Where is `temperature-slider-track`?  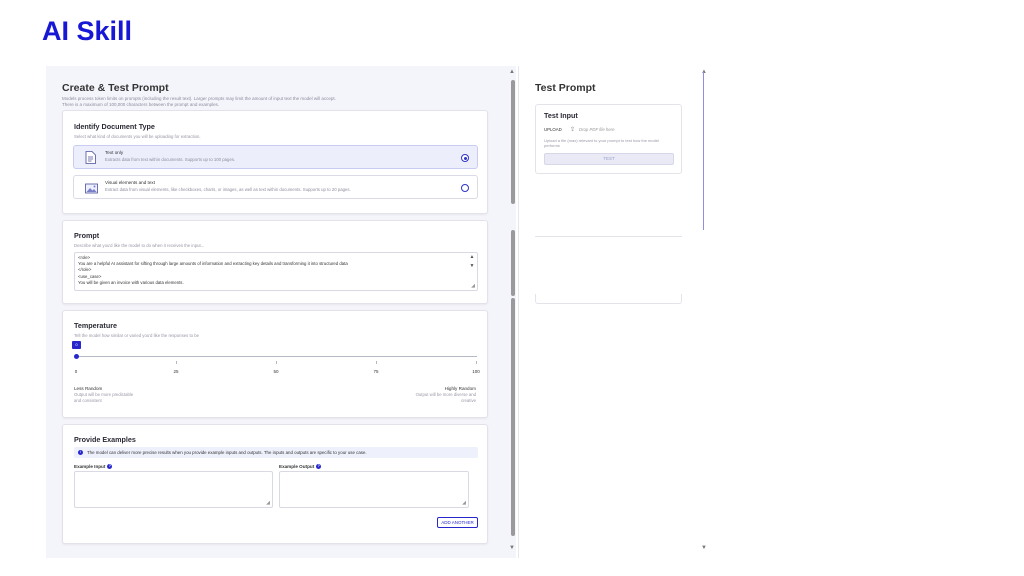
temperature-slider-track is located at coordinates (276, 356).